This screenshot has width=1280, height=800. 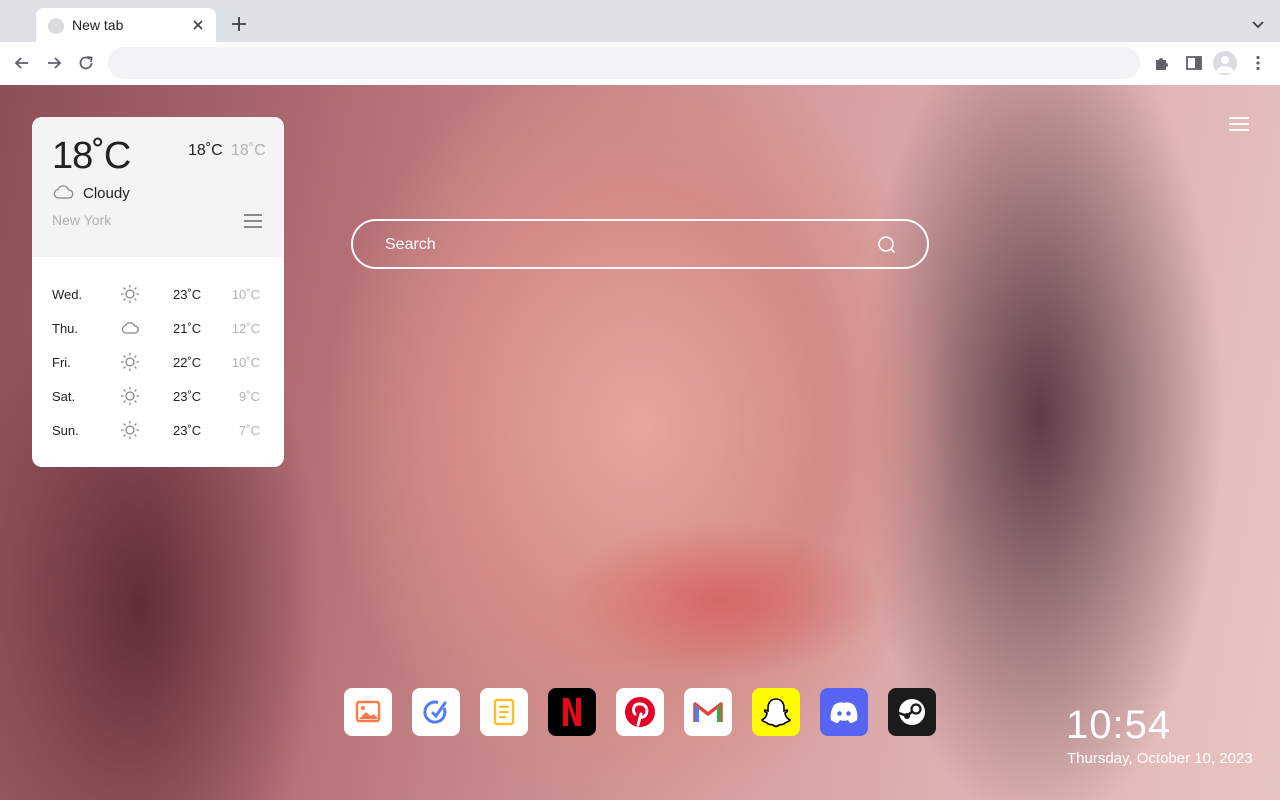 I want to click on forecast-row: Thu. 21˚C 12˚C, so click(x=158, y=328).